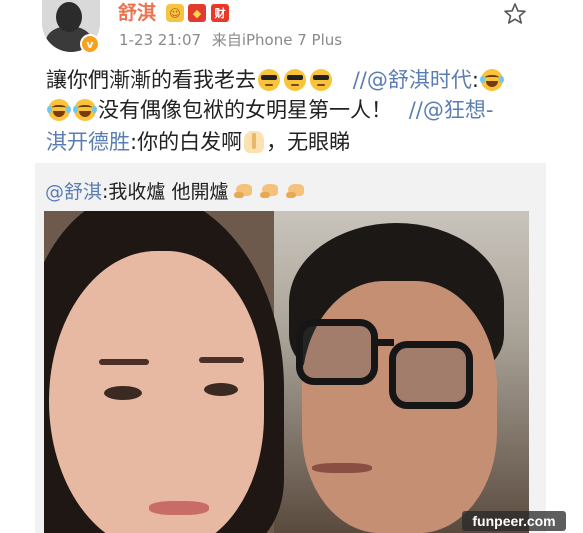 This screenshot has width=583, height=533. I want to click on post-text-line-2: 没有偶像包袱的女明星第一人！ //@狂想-, so click(269, 110).